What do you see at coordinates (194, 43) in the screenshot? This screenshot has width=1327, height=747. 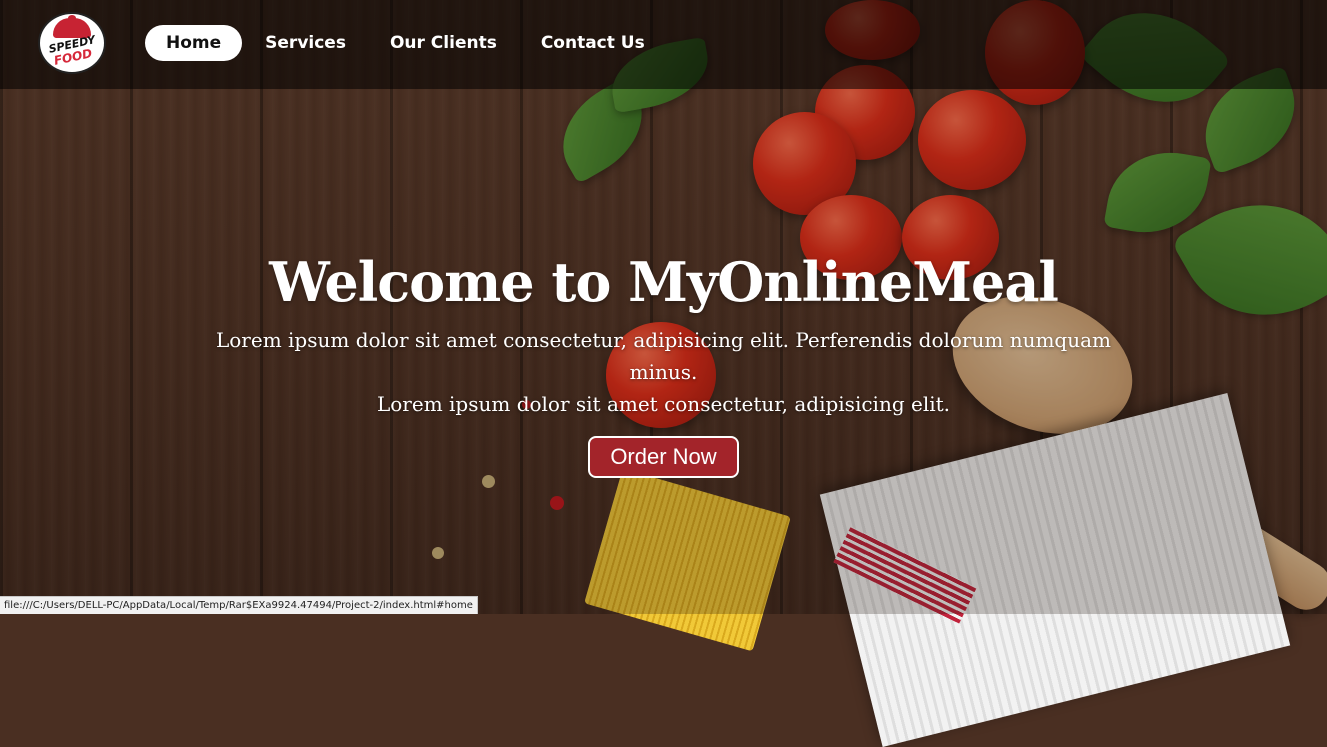 I see `nav-home: Home` at bounding box center [194, 43].